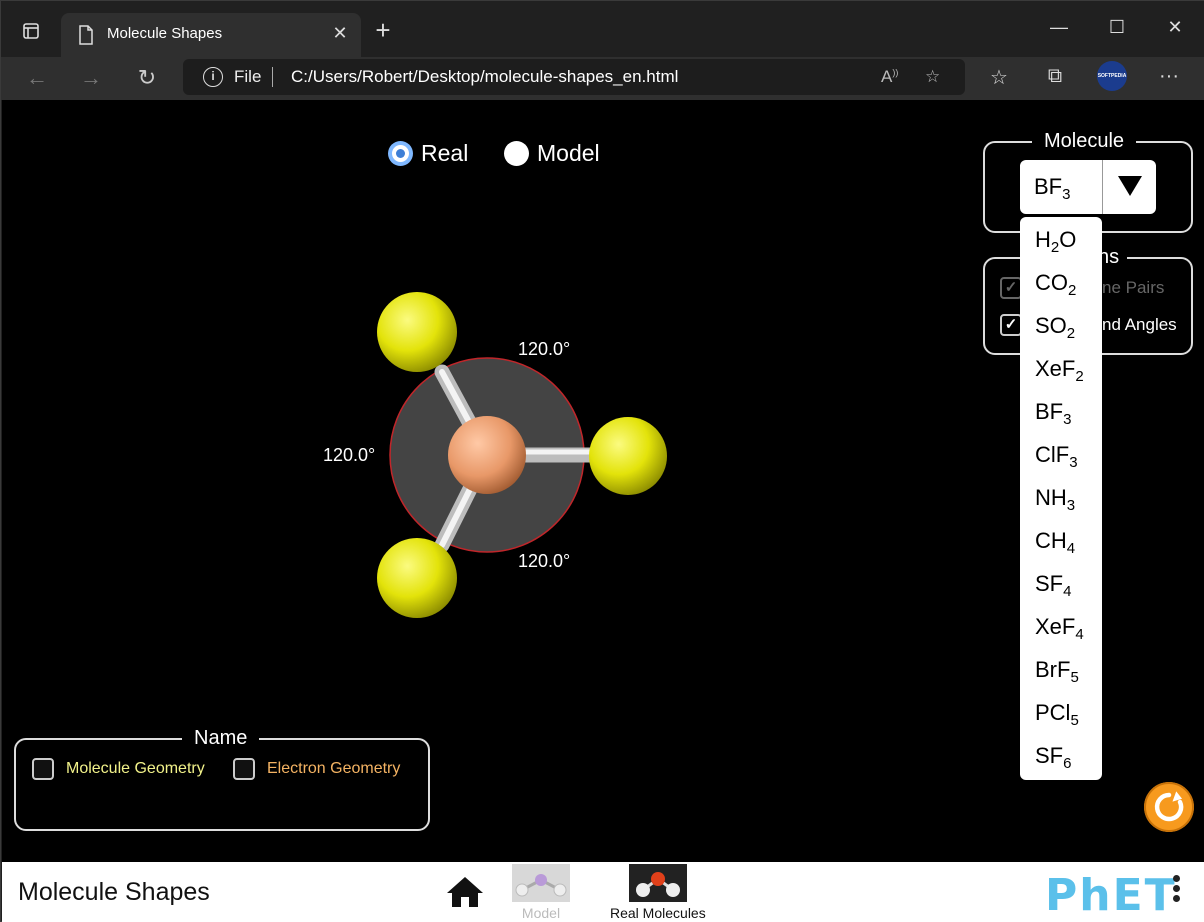 The height and width of the screenshot is (922, 1204). Describe the element at coordinates (932, 77) in the screenshot. I see `add-favorite-icon: ☆` at that location.